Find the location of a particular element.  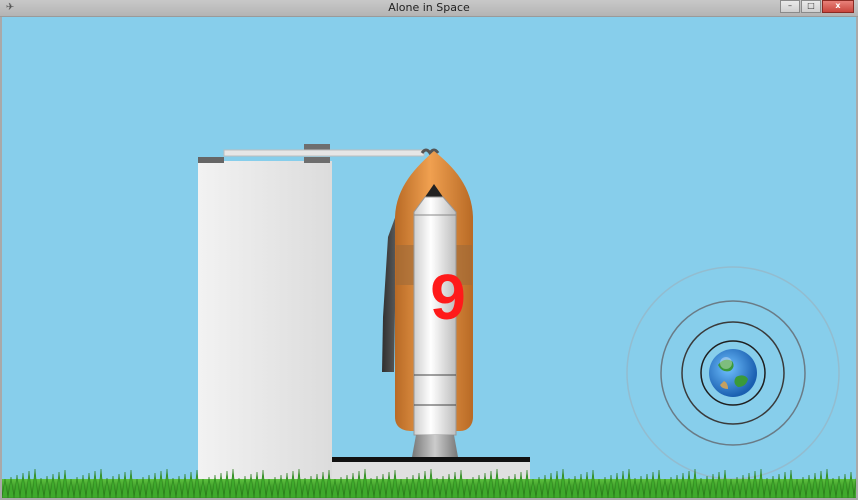

orbit-indicator is located at coordinates (733, 373).